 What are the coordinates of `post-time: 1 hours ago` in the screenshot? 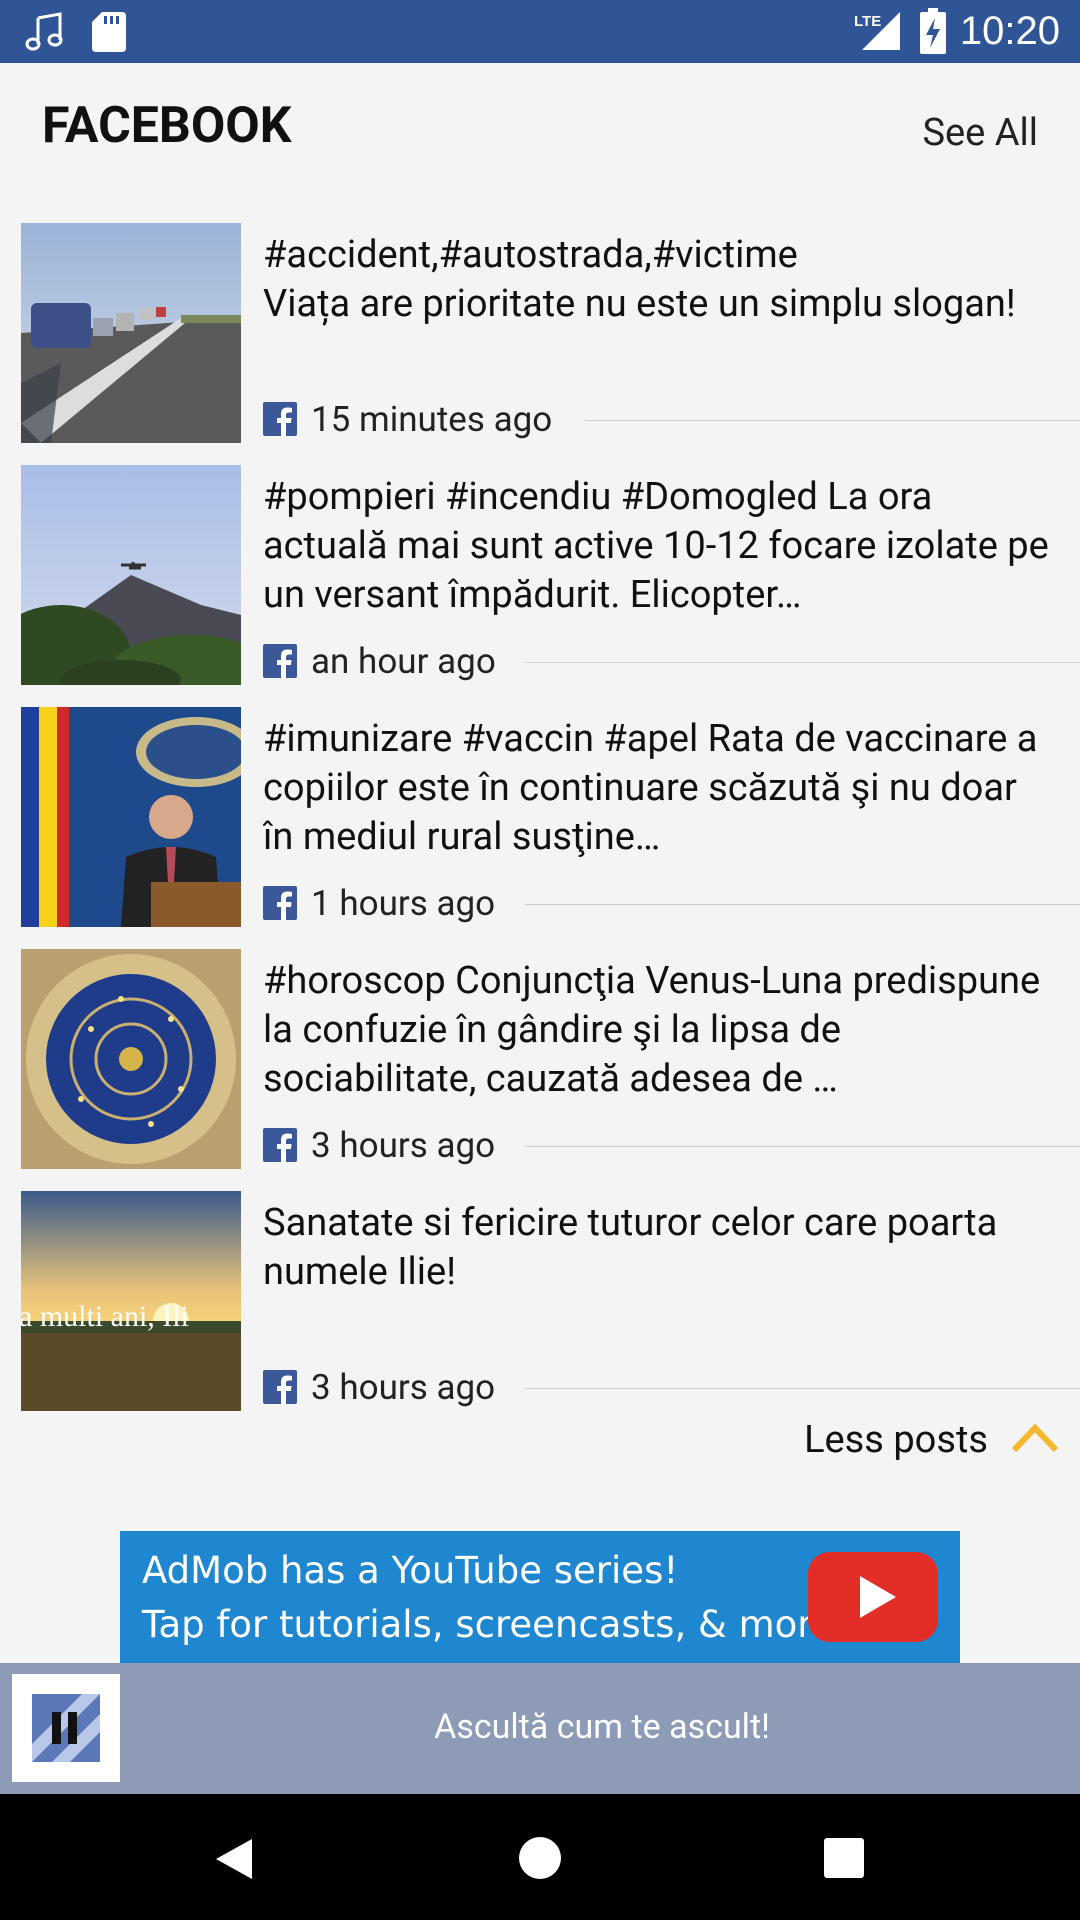 It's located at (403, 903).